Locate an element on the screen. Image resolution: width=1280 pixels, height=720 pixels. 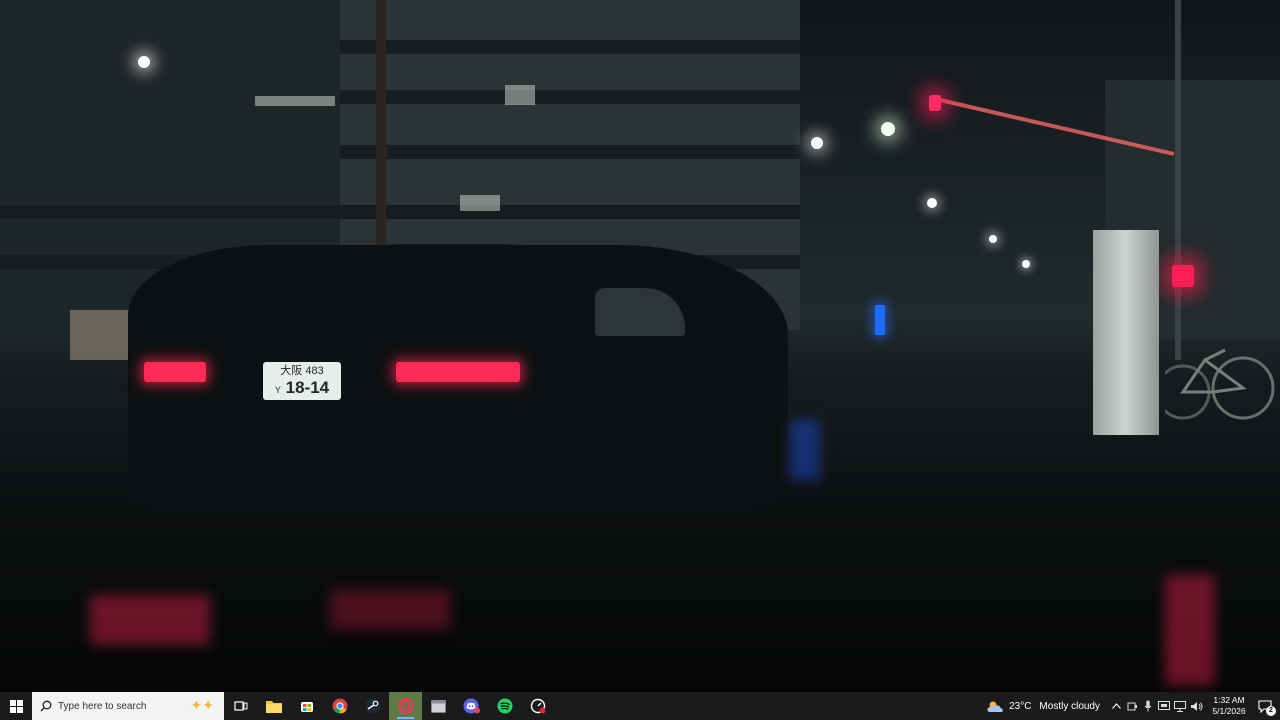
microphone-button is located at coordinates (1148, 706).